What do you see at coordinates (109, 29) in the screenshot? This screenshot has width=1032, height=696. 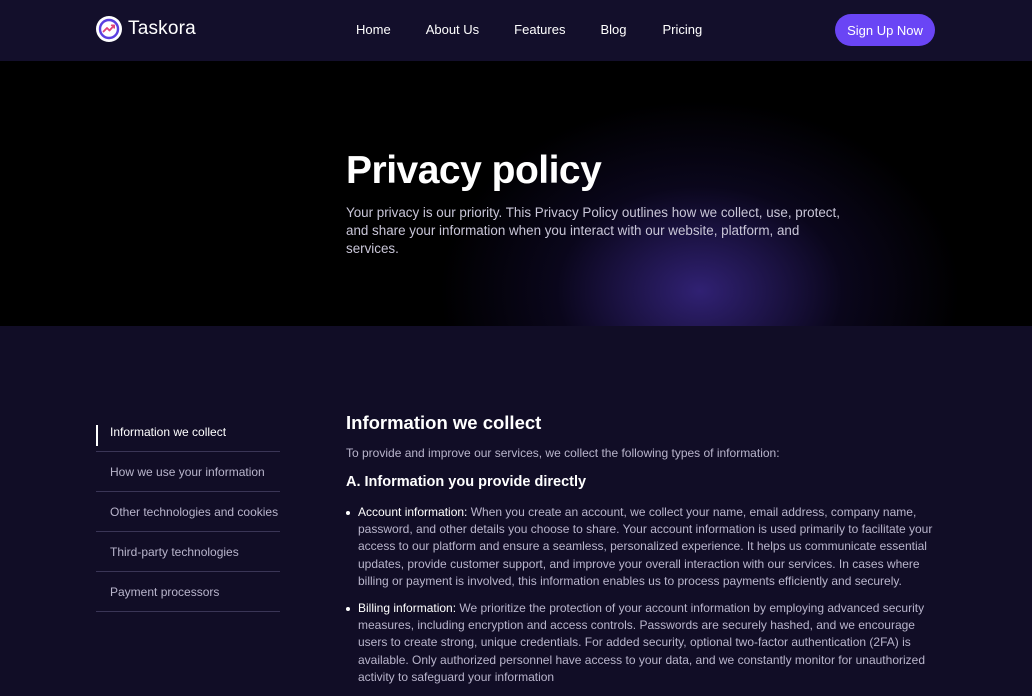 I see `chart-ring-icon` at bounding box center [109, 29].